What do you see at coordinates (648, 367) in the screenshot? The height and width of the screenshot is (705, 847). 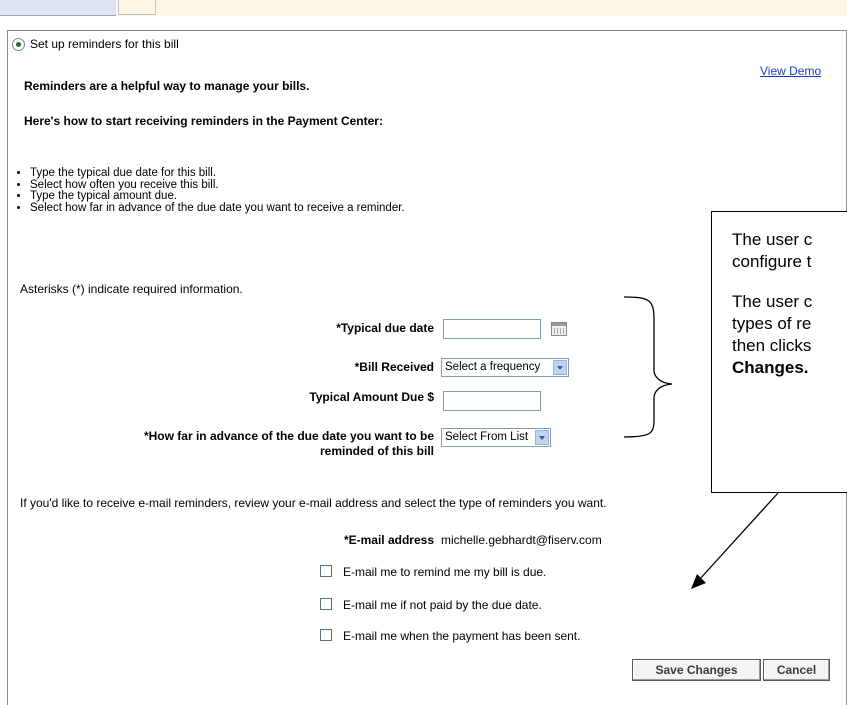 I see `brace-annotation` at bounding box center [648, 367].